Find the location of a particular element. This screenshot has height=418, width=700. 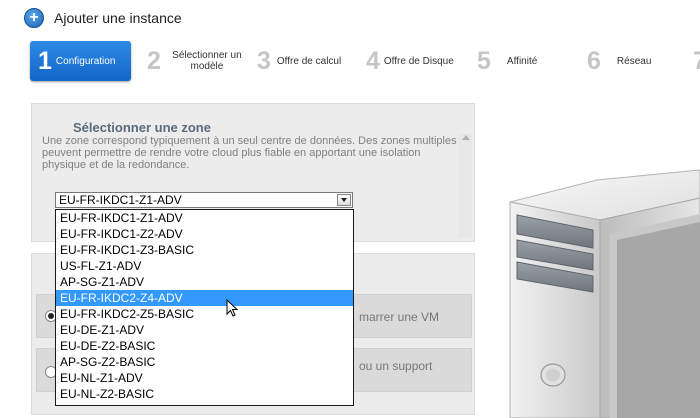

step-number: 1 is located at coordinates (45, 60).